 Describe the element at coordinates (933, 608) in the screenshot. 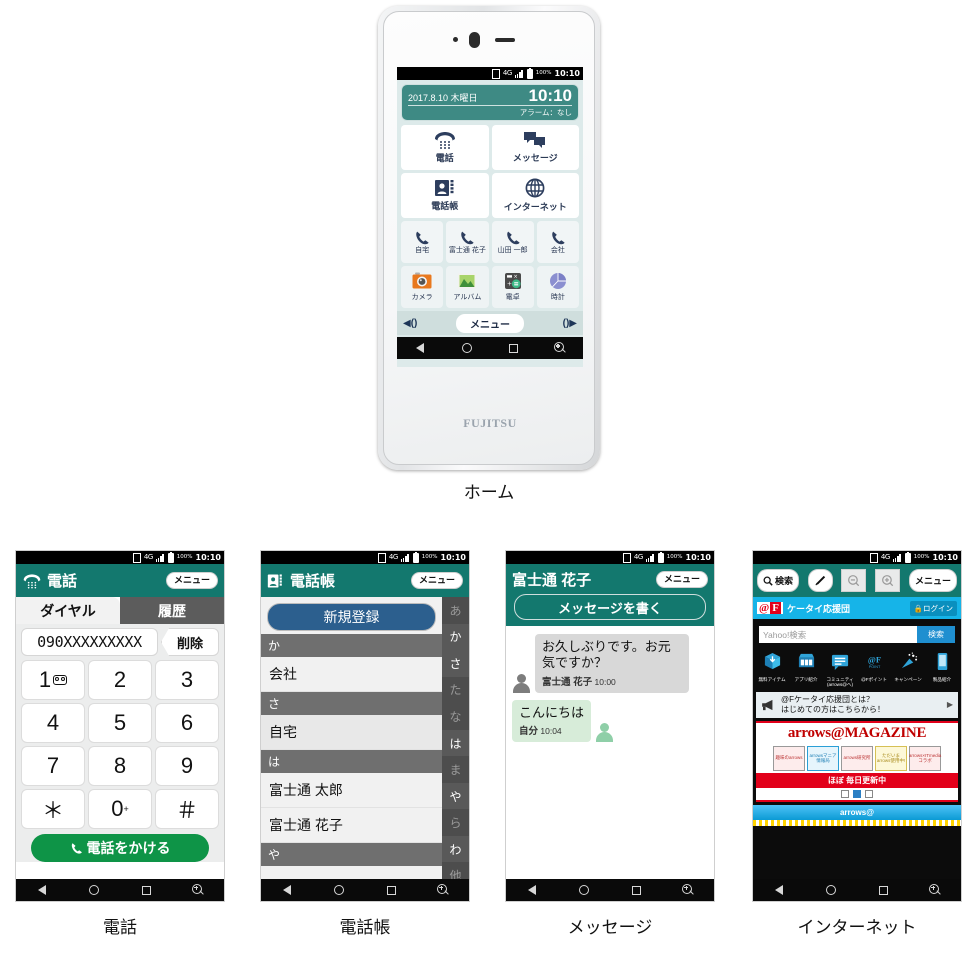

I see `login-button: 🔒ログイン` at that location.